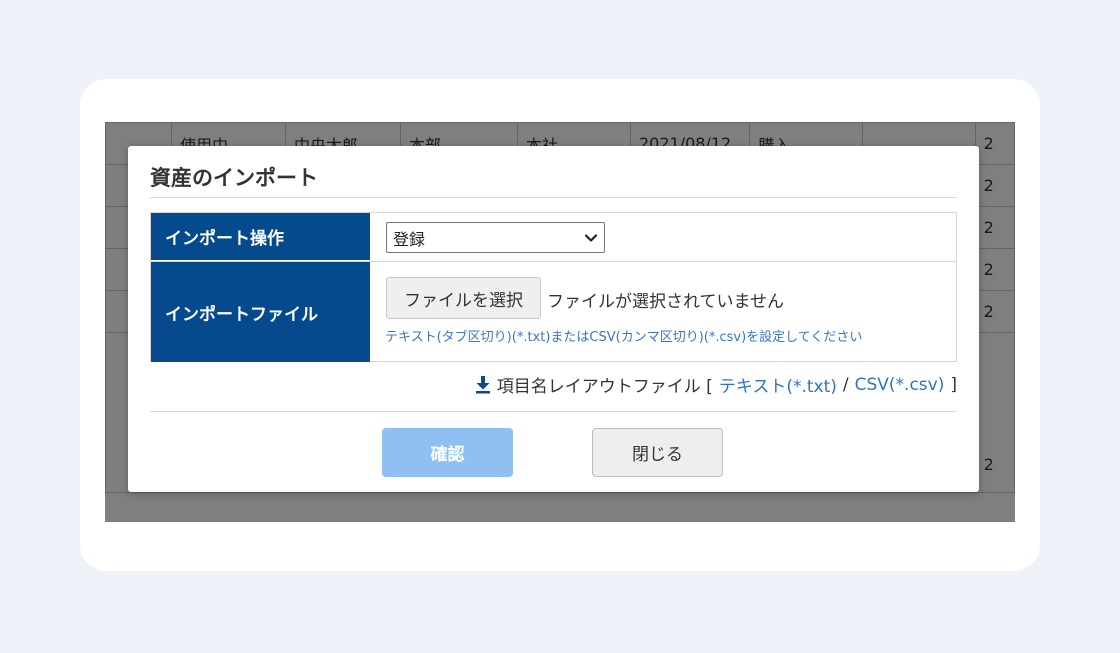 This screenshot has height=653, width=1120. Describe the element at coordinates (778, 384) in the screenshot. I see `layout-txt-link: テキスト(*.txt)` at that location.